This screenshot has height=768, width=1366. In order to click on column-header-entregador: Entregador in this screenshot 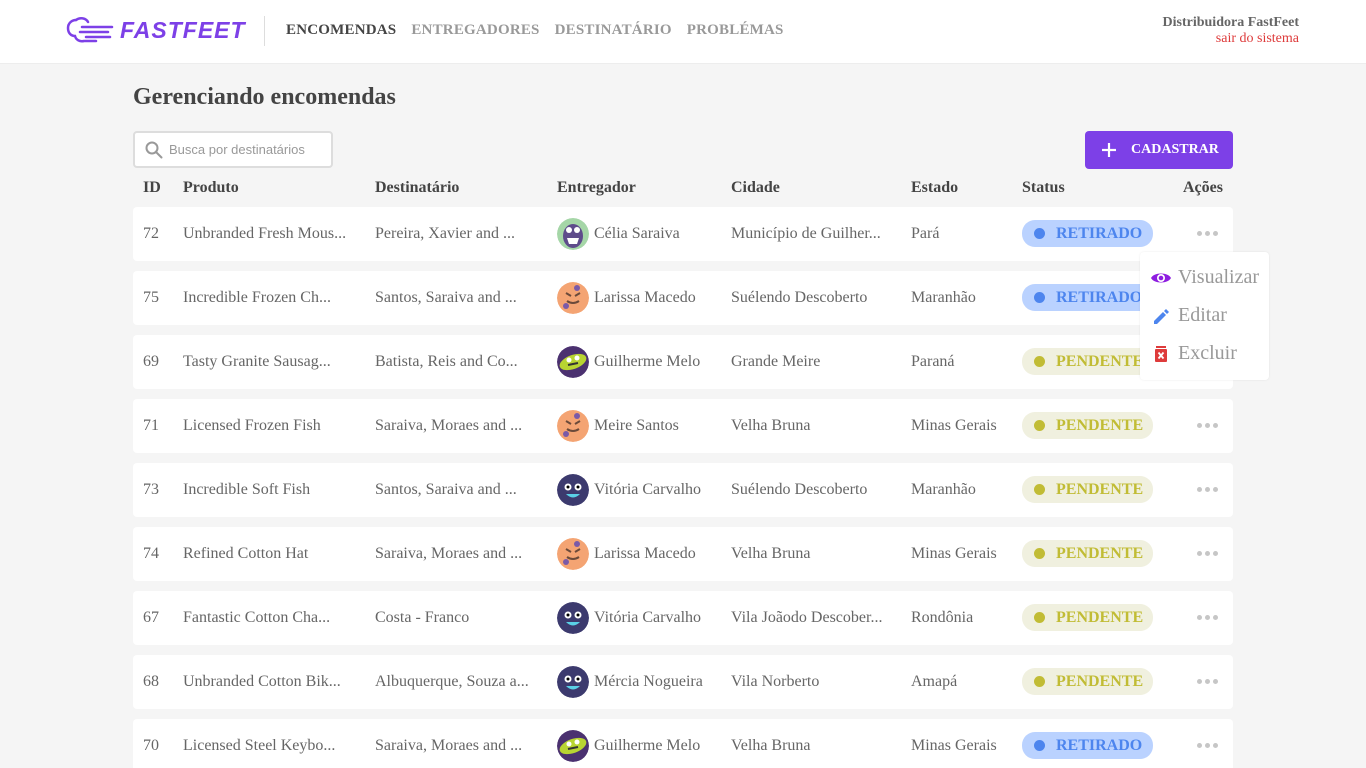, I will do `click(596, 187)`.